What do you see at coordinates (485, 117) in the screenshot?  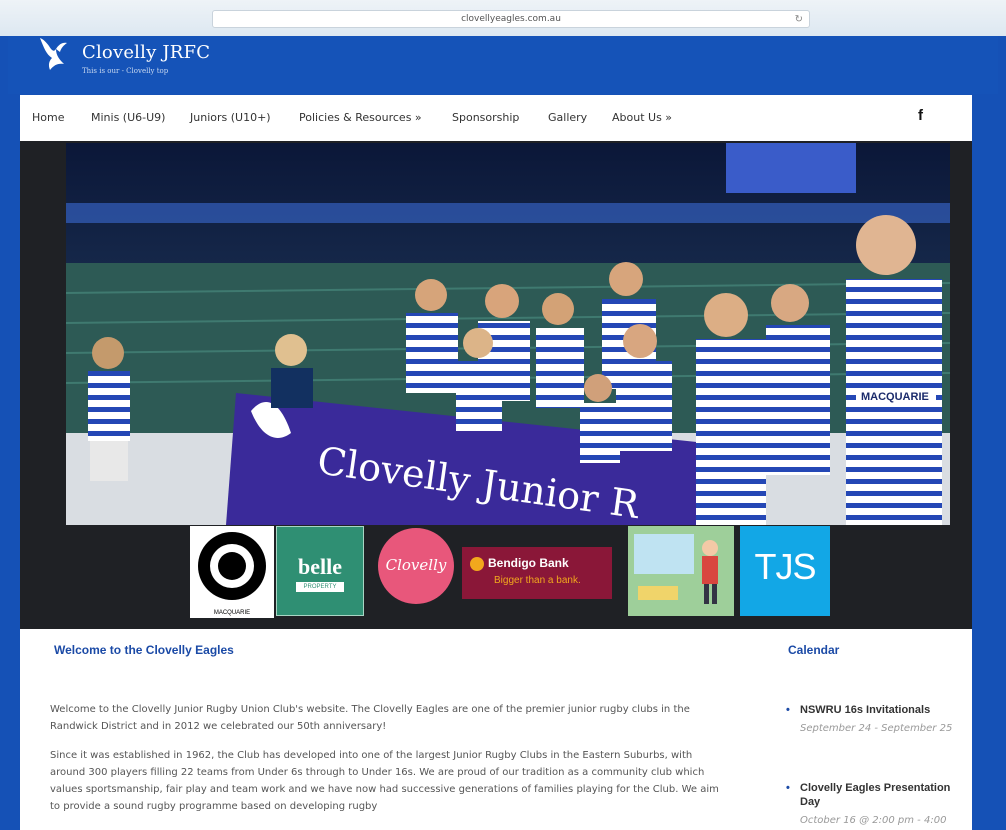 I see `nav-sponsorship: Sponsorship` at bounding box center [485, 117].